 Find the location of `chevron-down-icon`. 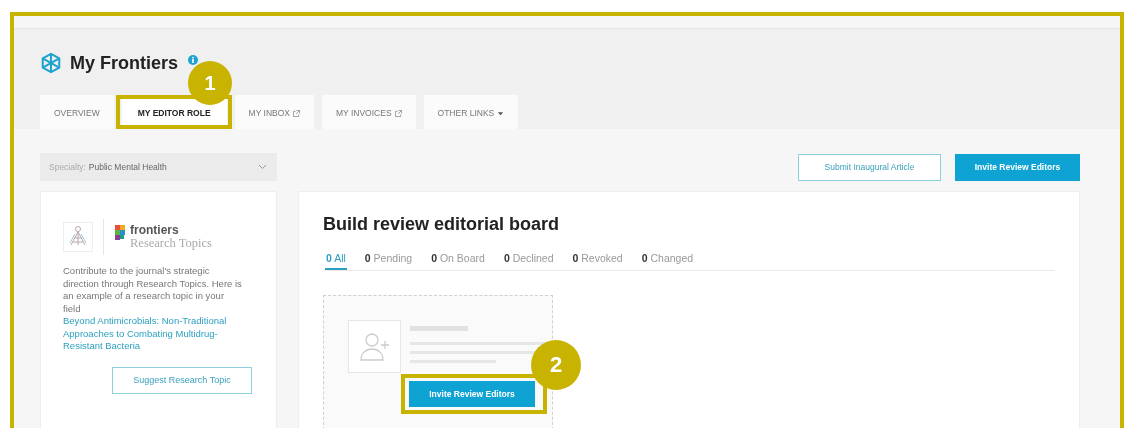

chevron-down-icon is located at coordinates (262, 167).